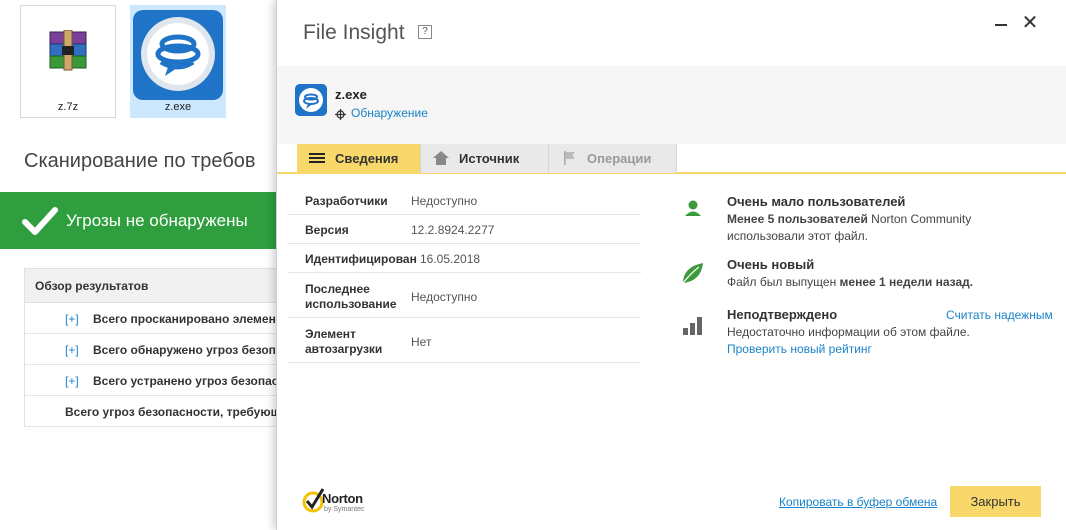 The width and height of the screenshot is (1066, 530). I want to click on detail-row: Разработчики Недоступно, so click(464, 200).